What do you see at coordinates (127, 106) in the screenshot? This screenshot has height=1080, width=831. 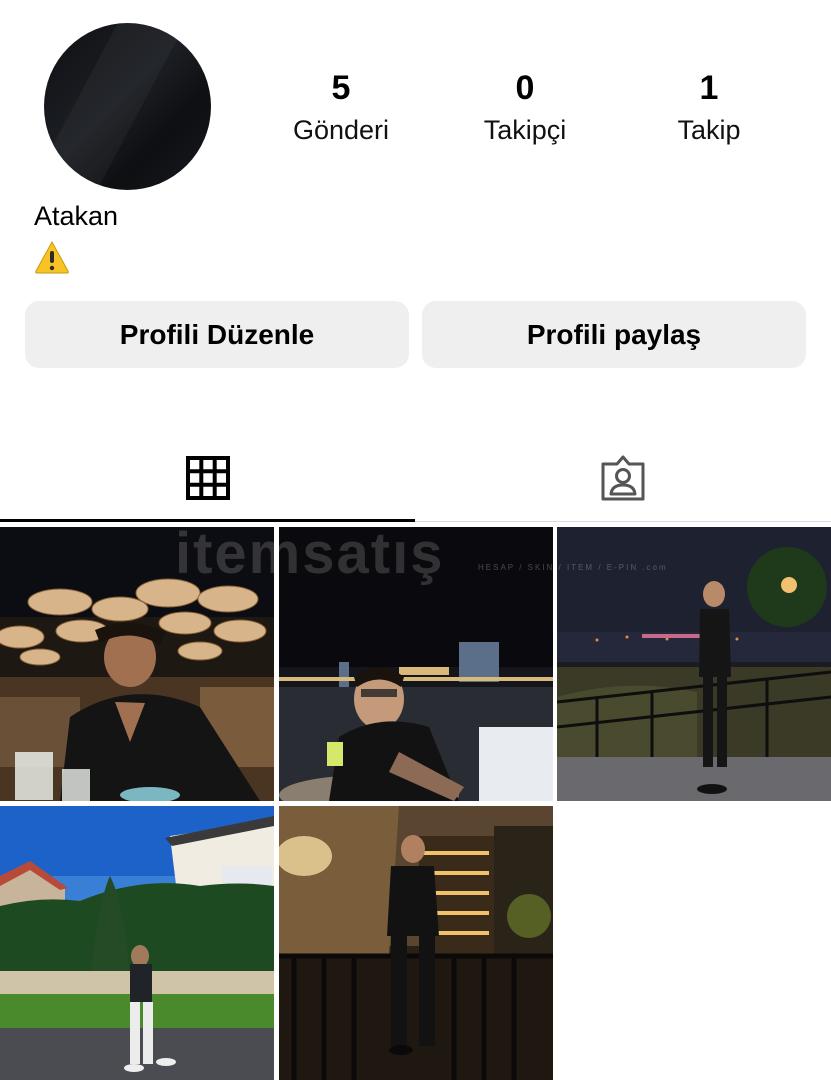 I see `profile-avatar` at bounding box center [127, 106].